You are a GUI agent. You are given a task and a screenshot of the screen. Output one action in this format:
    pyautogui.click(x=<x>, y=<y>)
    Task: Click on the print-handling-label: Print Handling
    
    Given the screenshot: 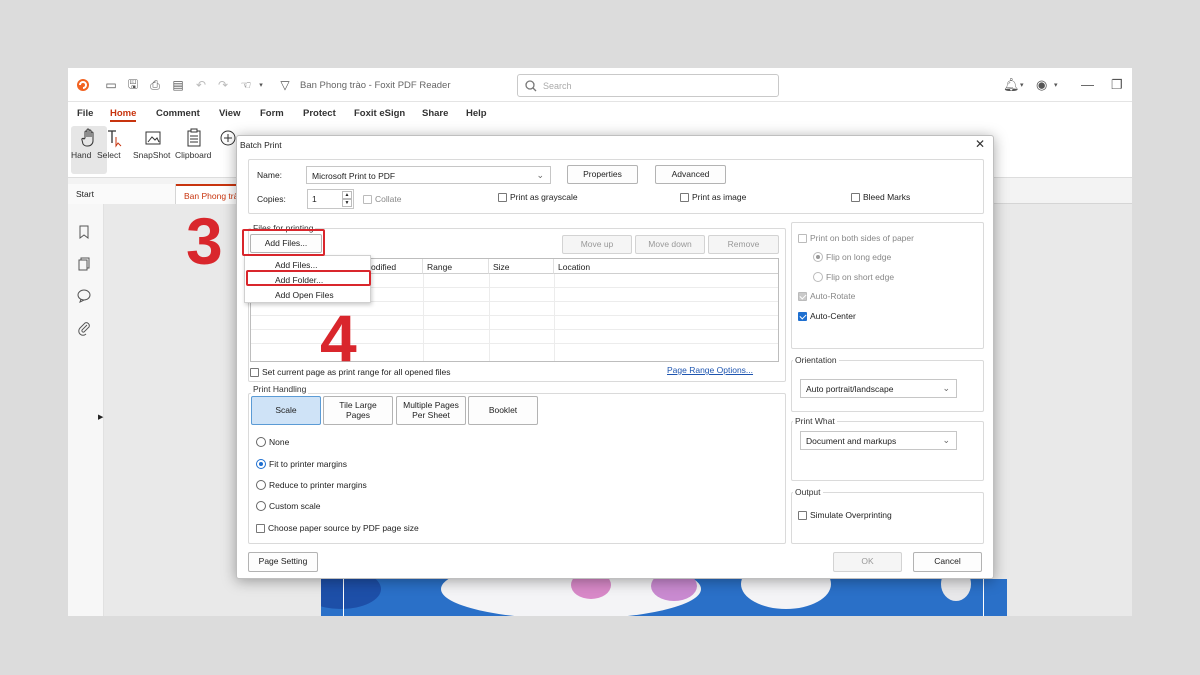 What is the action you would take?
    pyautogui.click(x=280, y=389)
    